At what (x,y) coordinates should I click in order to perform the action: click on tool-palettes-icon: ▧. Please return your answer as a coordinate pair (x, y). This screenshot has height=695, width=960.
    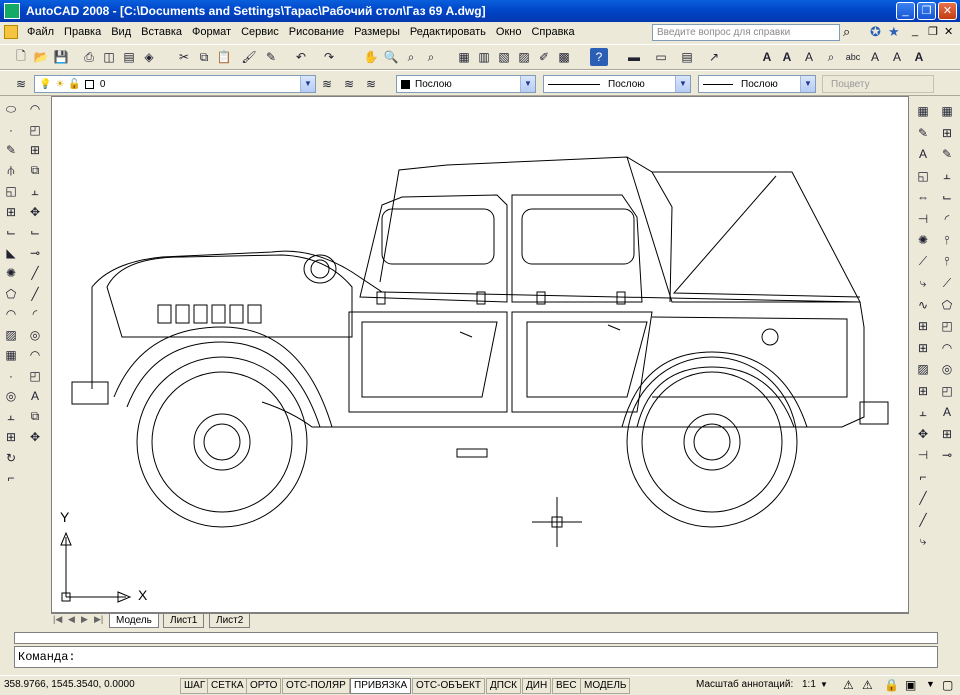
    Looking at the image, I should click on (504, 57).